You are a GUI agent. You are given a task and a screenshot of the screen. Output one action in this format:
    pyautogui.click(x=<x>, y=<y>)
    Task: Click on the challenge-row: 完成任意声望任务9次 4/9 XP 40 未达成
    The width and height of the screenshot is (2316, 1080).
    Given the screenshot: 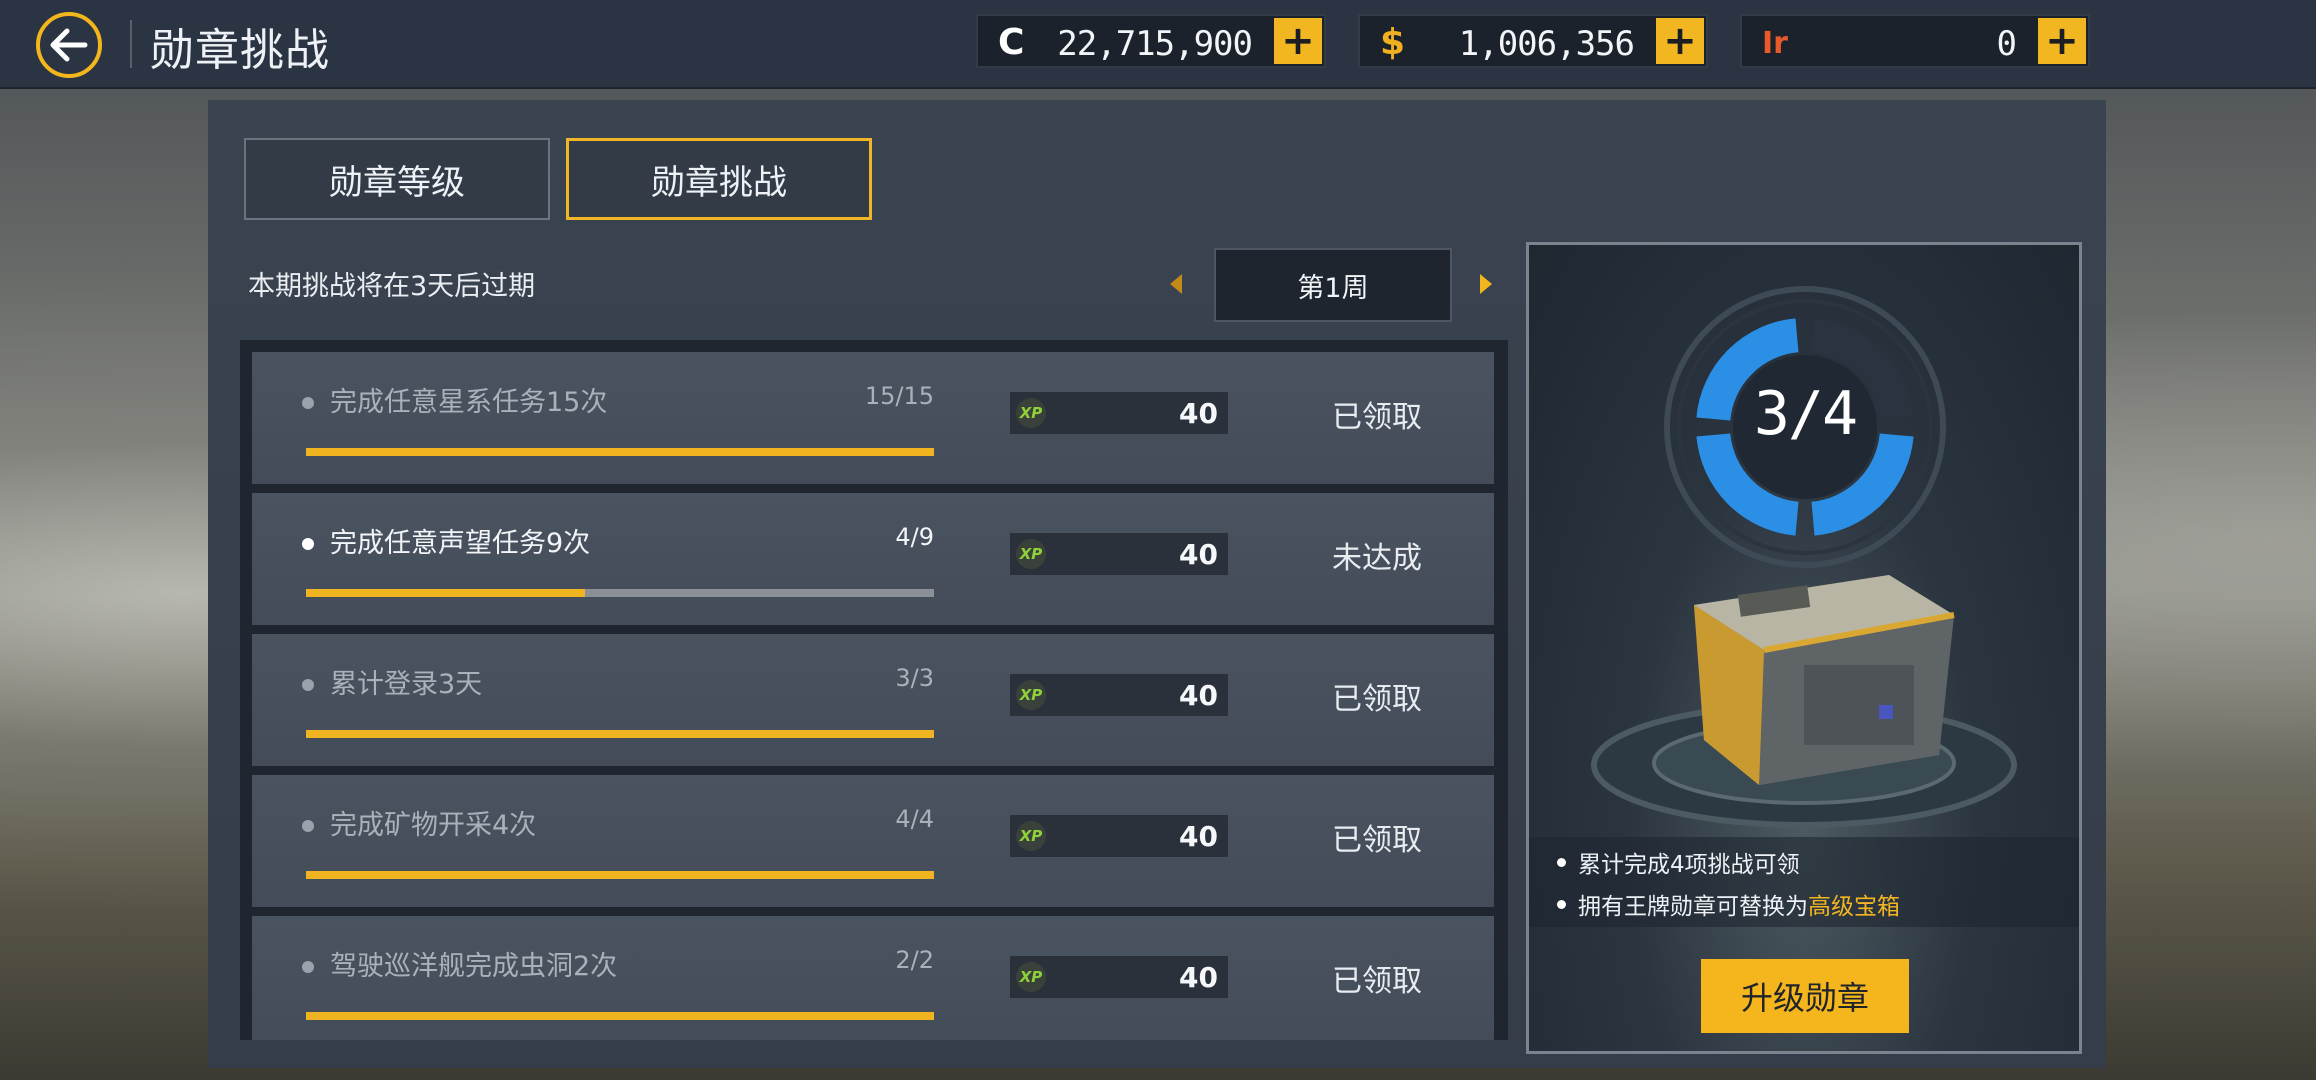 What is the action you would take?
    pyautogui.click(x=873, y=559)
    